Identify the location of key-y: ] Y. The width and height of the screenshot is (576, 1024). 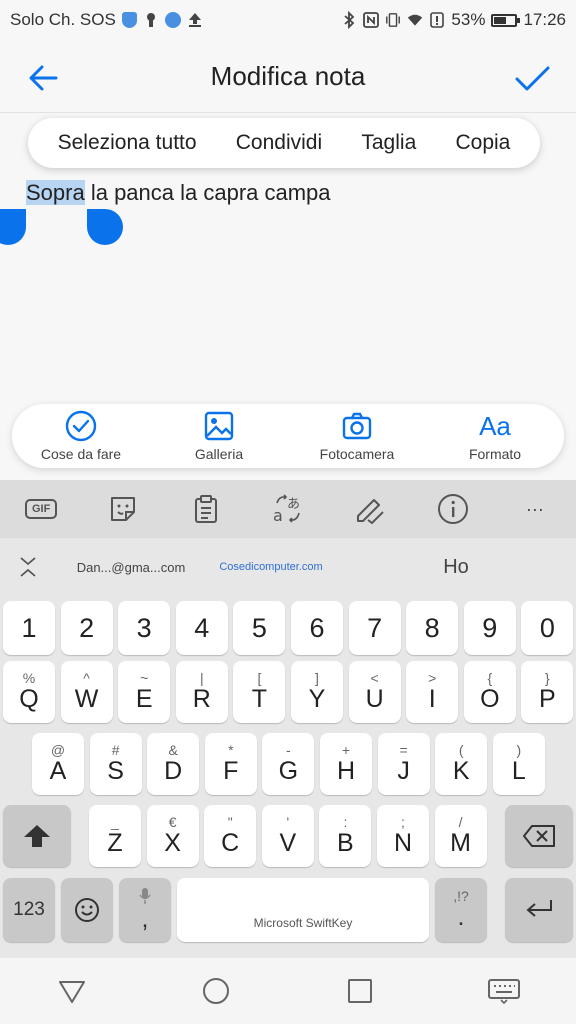
(317, 692).